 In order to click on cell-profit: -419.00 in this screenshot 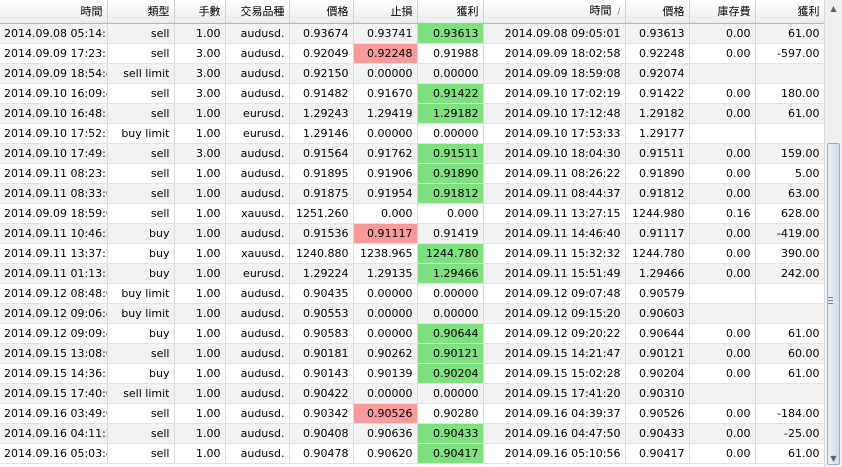, I will do `click(789, 233)`.